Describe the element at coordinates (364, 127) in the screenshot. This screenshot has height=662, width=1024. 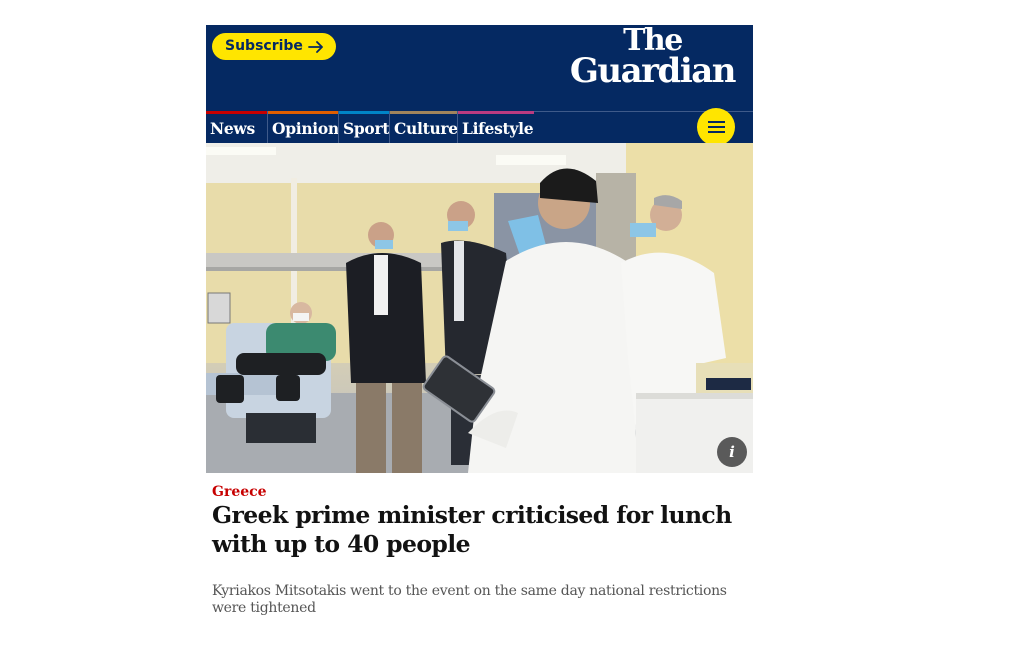
I see `nav-item-sport: Sport` at that location.